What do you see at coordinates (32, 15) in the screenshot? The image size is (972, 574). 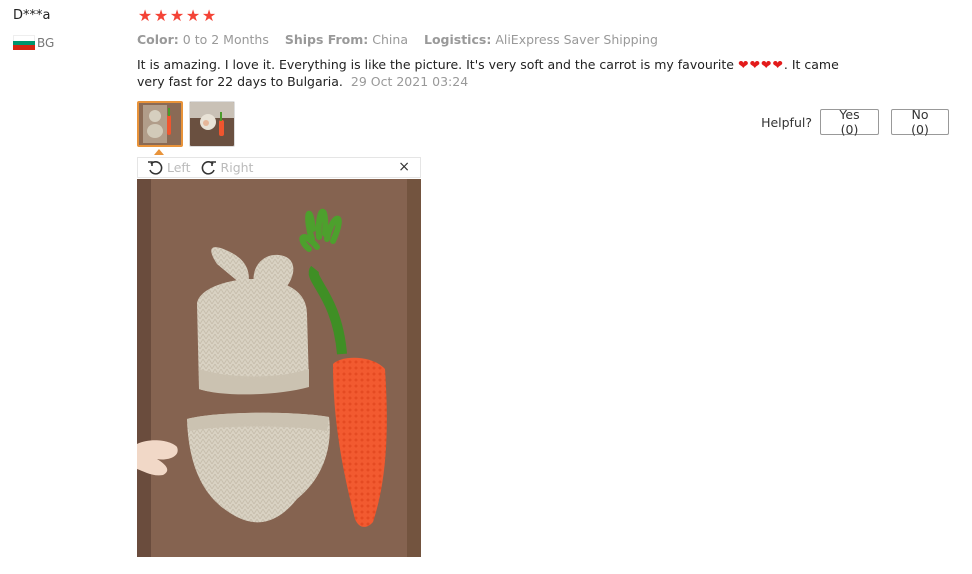 I see `reviewer-name: D***a` at bounding box center [32, 15].